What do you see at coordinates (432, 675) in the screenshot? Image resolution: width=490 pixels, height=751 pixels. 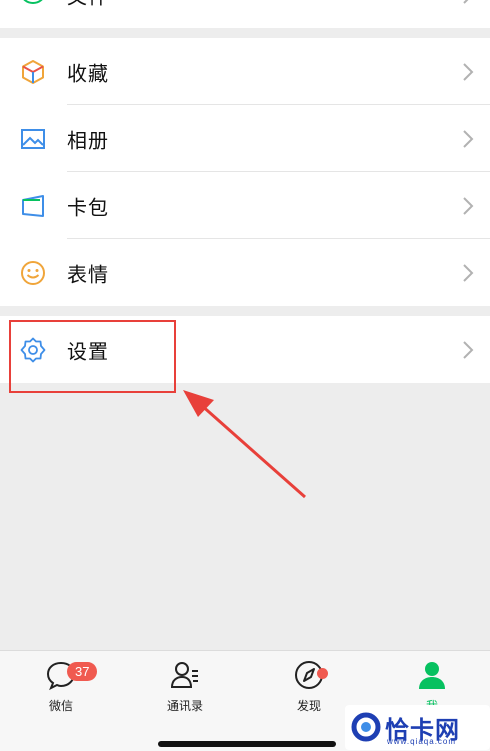 I see `person-icon` at bounding box center [432, 675].